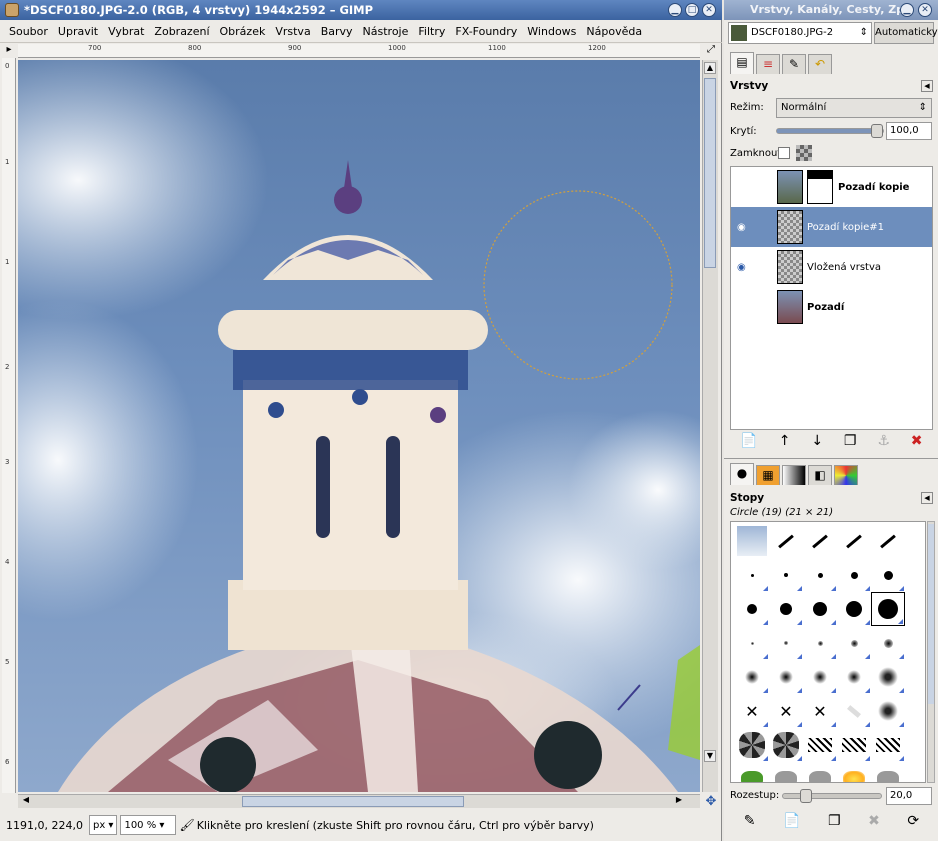  Describe the element at coordinates (710, 426) in the screenshot. I see `vertical-scrollbar: ▲ ▼` at that location.